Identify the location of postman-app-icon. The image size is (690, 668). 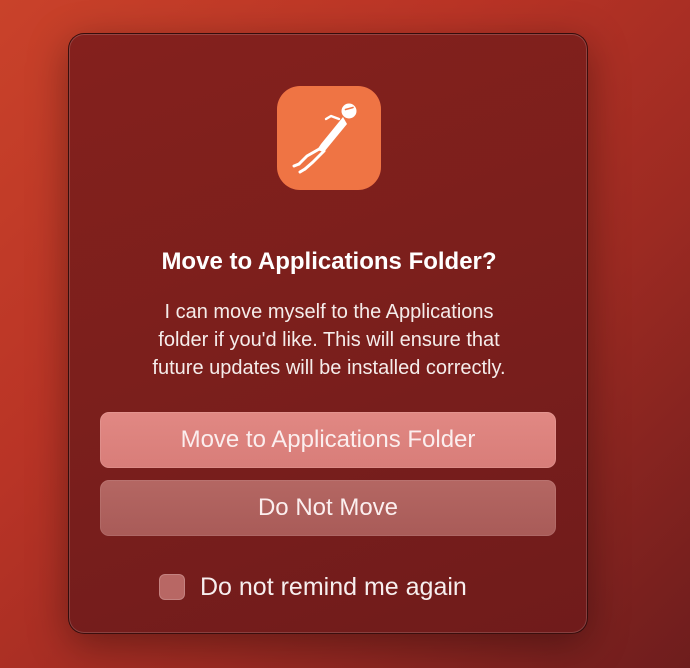
(329, 138).